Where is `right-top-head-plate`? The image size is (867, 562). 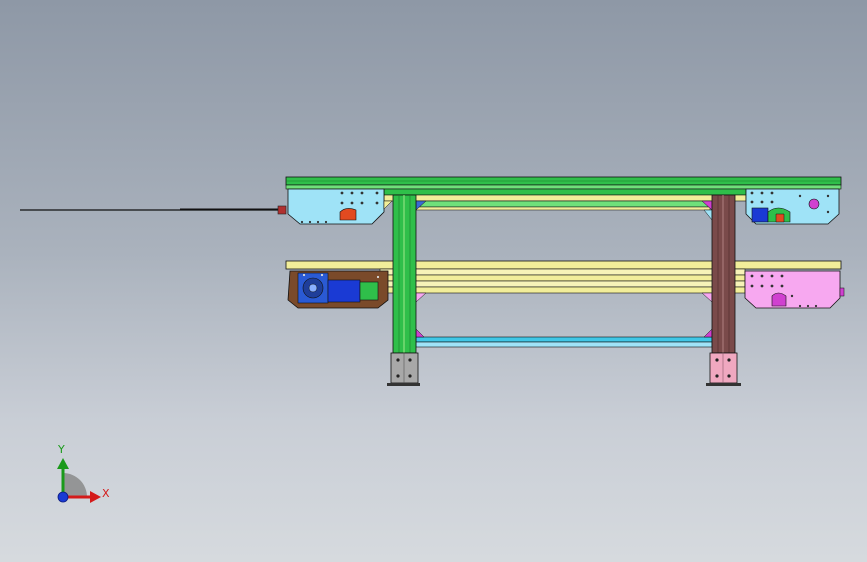
right-top-head-plate is located at coordinates (792, 206).